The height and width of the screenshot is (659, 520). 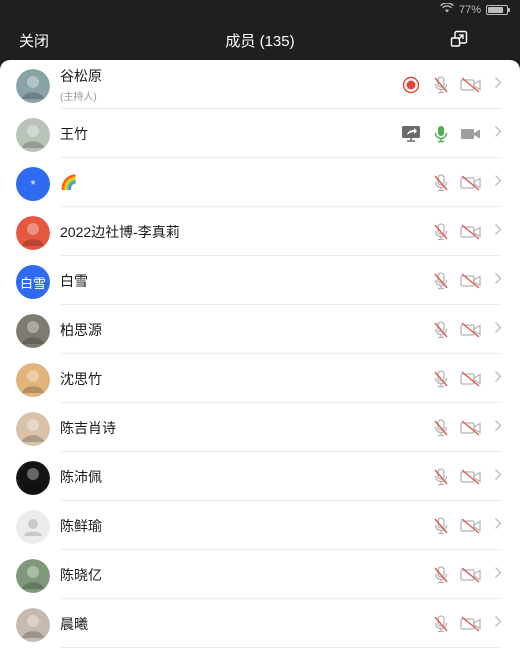 I want to click on member-name-block: 谷松原 (主持人), so click(x=81, y=84).